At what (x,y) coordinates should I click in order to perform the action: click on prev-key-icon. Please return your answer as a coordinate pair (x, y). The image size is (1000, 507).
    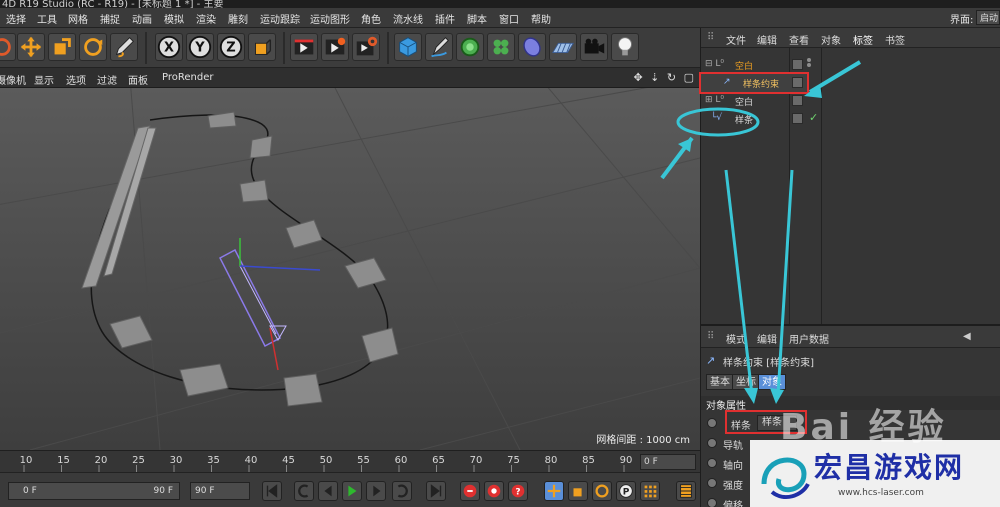
    Looking at the image, I should click on (304, 491).